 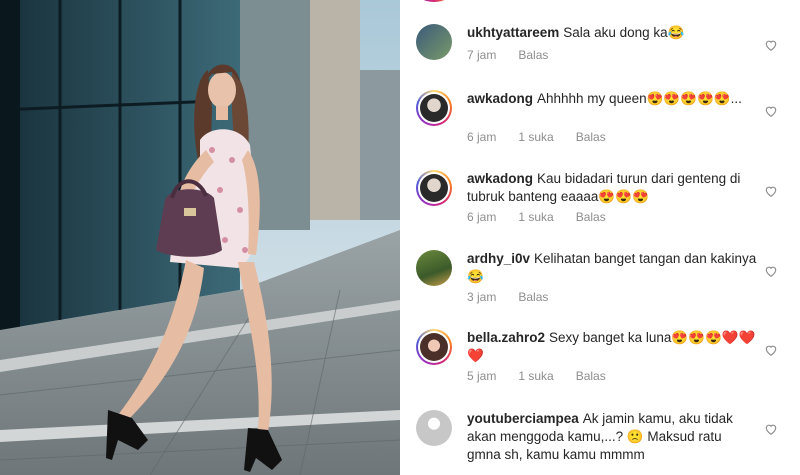 What do you see at coordinates (434, 1) in the screenshot?
I see `partial-avatar` at bounding box center [434, 1].